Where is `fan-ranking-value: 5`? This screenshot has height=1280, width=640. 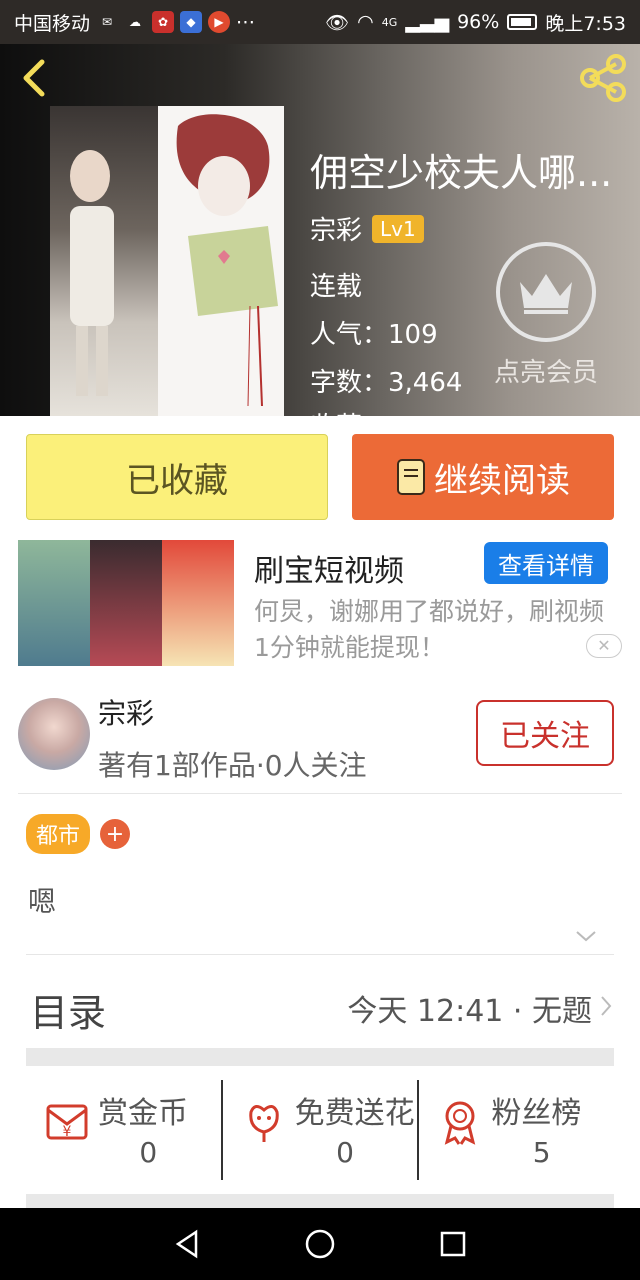 fan-ranking-value: 5 is located at coordinates (541, 1152).